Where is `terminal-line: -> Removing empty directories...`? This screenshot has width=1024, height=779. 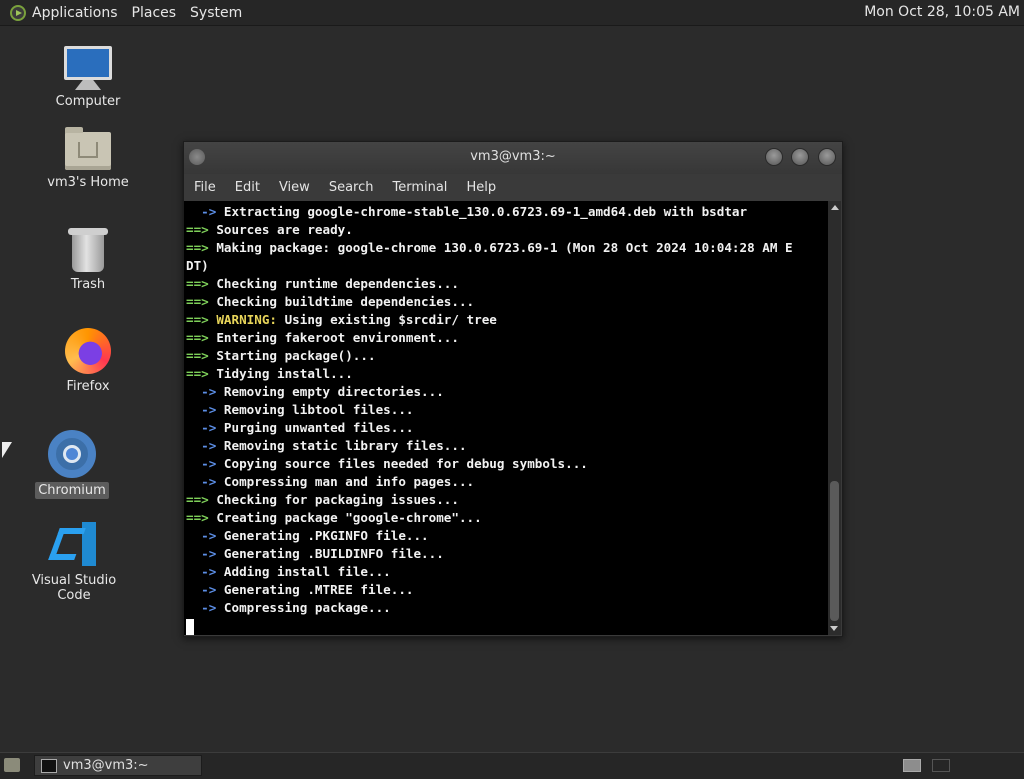 terminal-line: -> Removing empty directories... is located at coordinates (315, 391).